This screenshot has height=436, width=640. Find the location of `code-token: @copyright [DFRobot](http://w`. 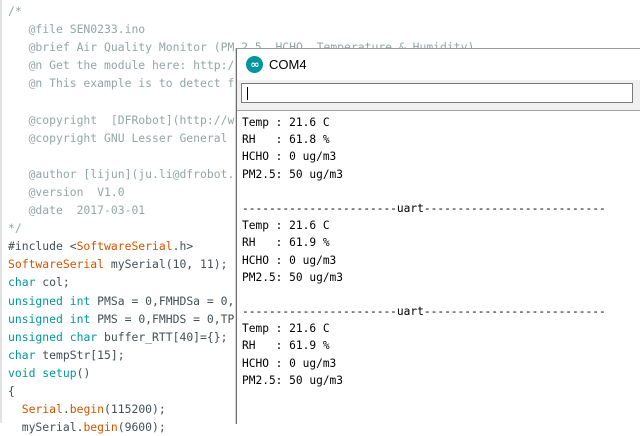

code-token: @copyright [DFRobot](http://w is located at coordinates (121, 119).